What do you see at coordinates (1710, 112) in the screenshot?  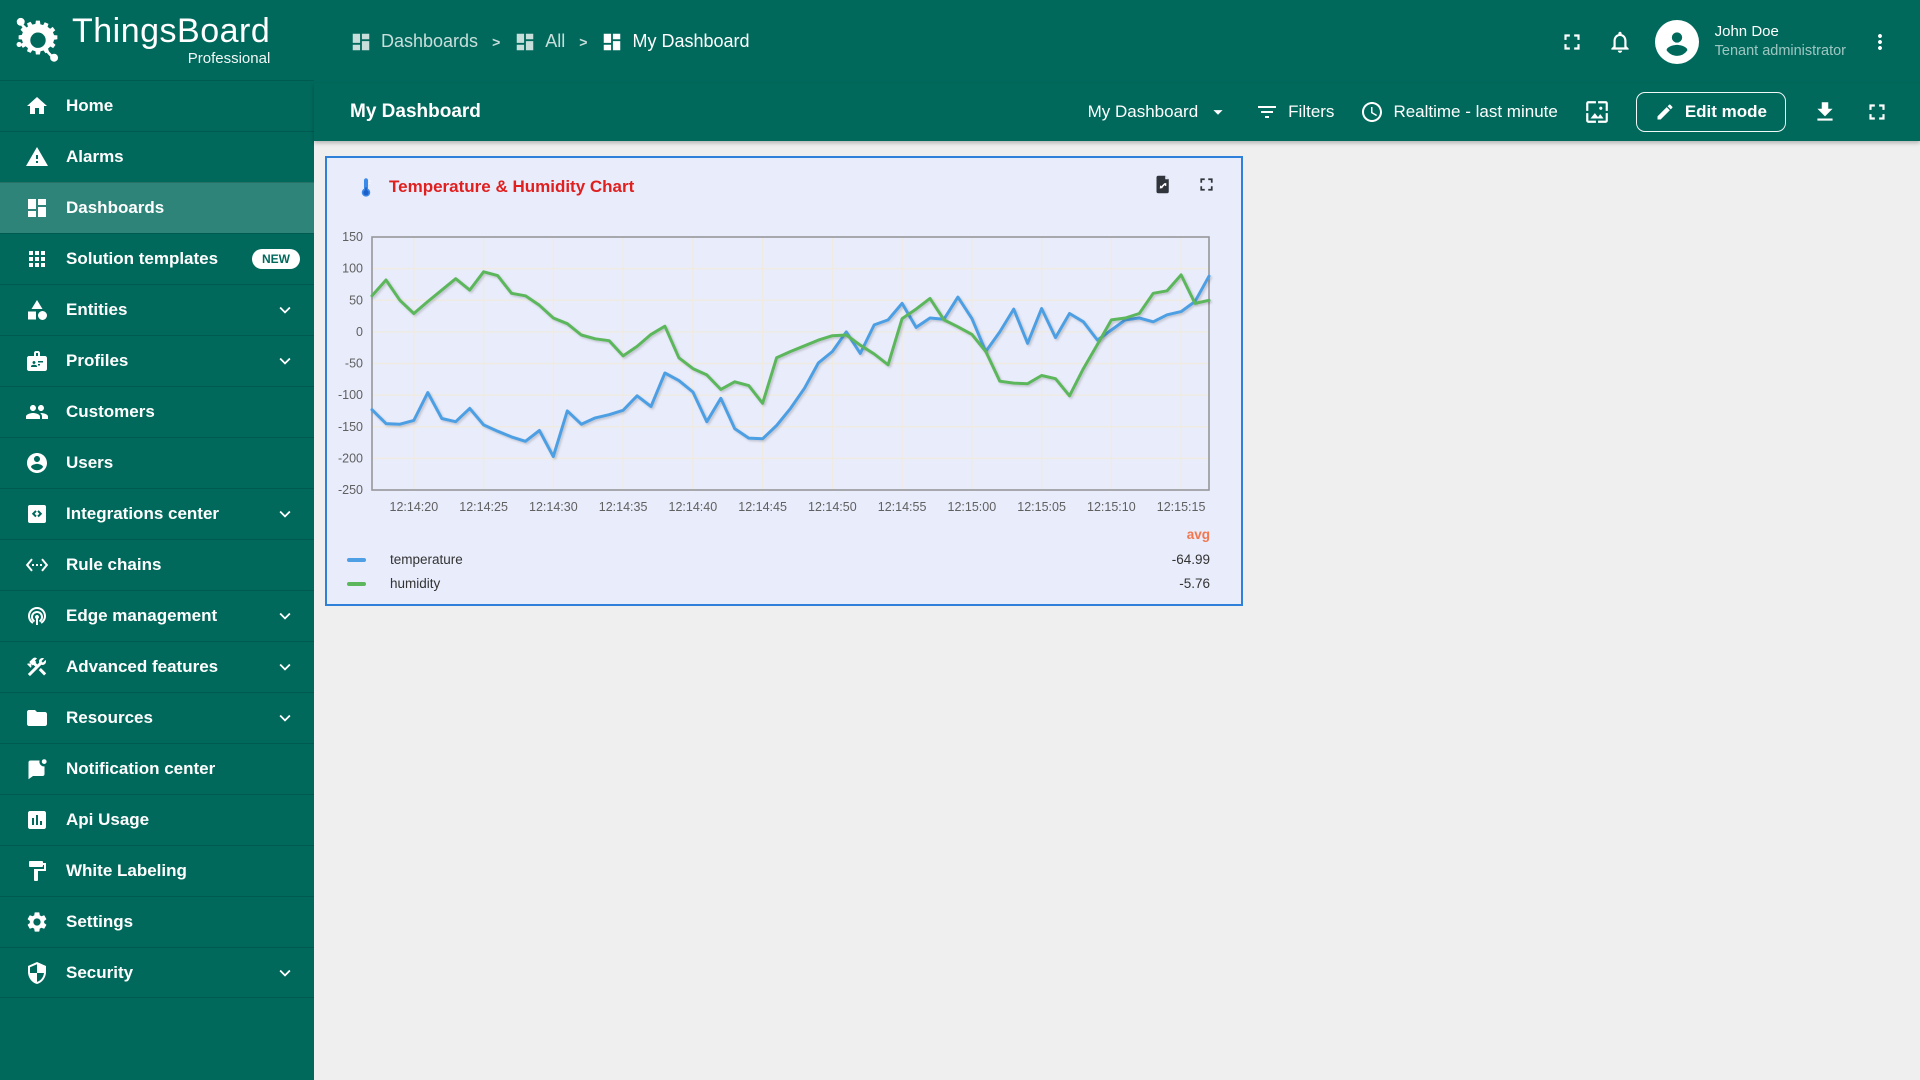 I see `edit-mode-button: Edit mode` at bounding box center [1710, 112].